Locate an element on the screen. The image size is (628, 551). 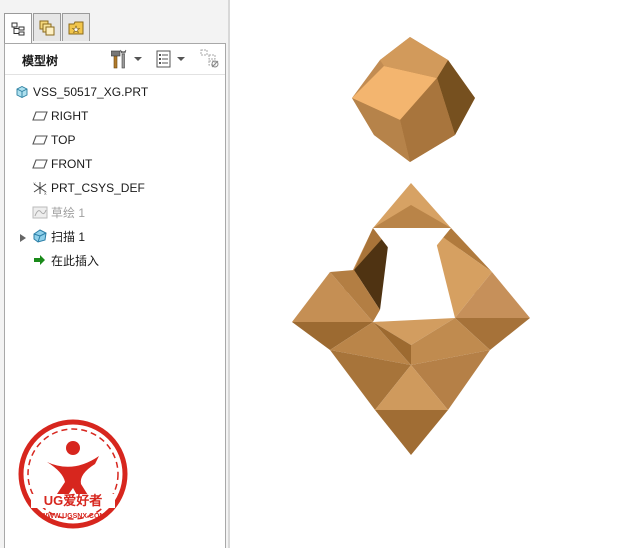
tree-item-top: TOP is located at coordinates (53, 140).